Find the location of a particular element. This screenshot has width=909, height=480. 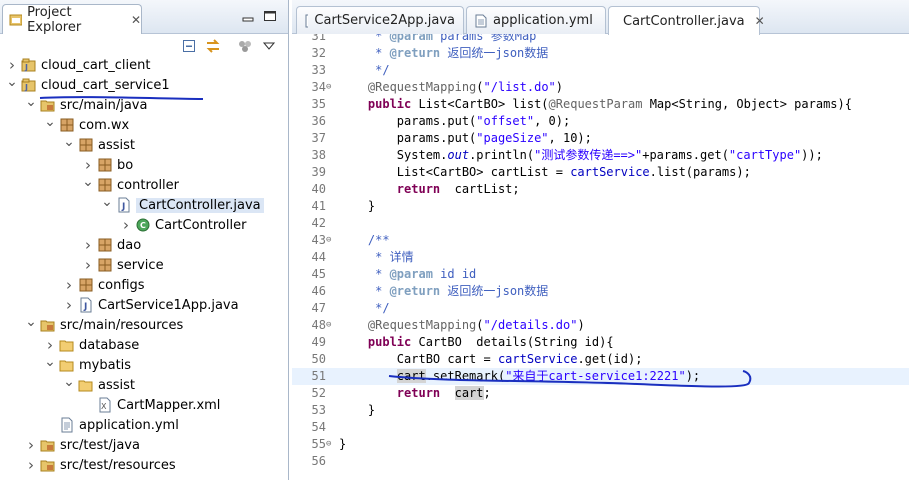

code-line: 41 } is located at coordinates (600, 206).